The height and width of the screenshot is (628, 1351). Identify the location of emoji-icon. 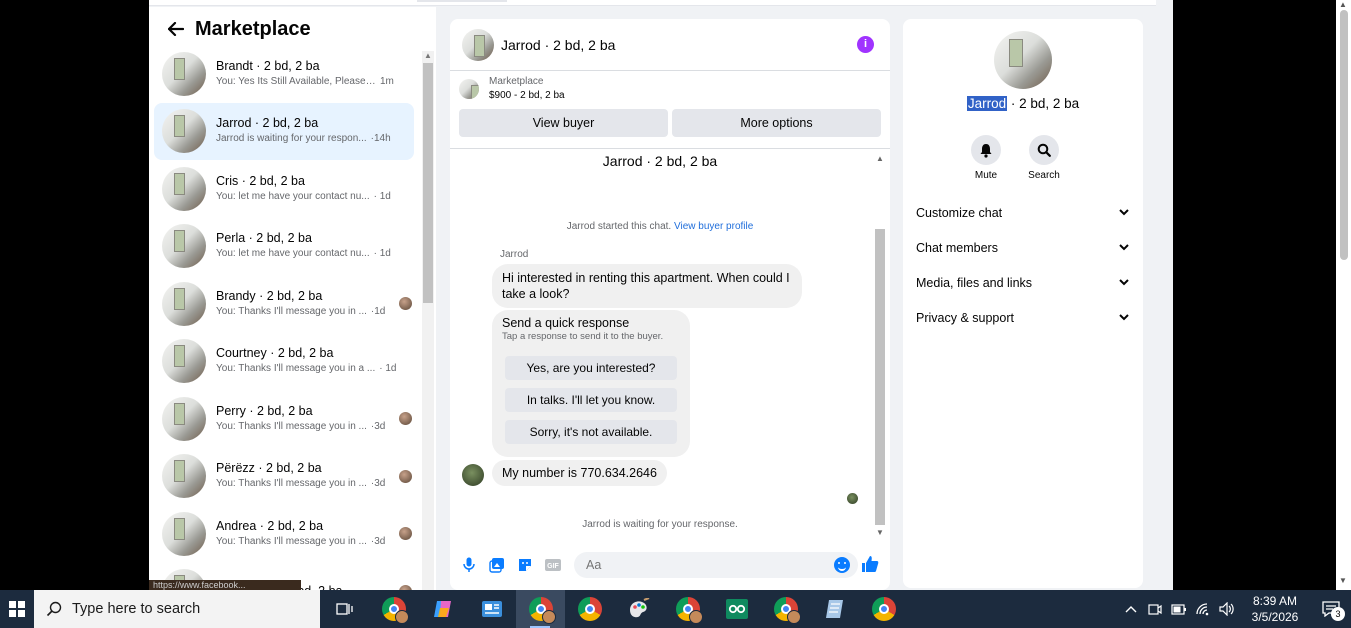
(842, 565).